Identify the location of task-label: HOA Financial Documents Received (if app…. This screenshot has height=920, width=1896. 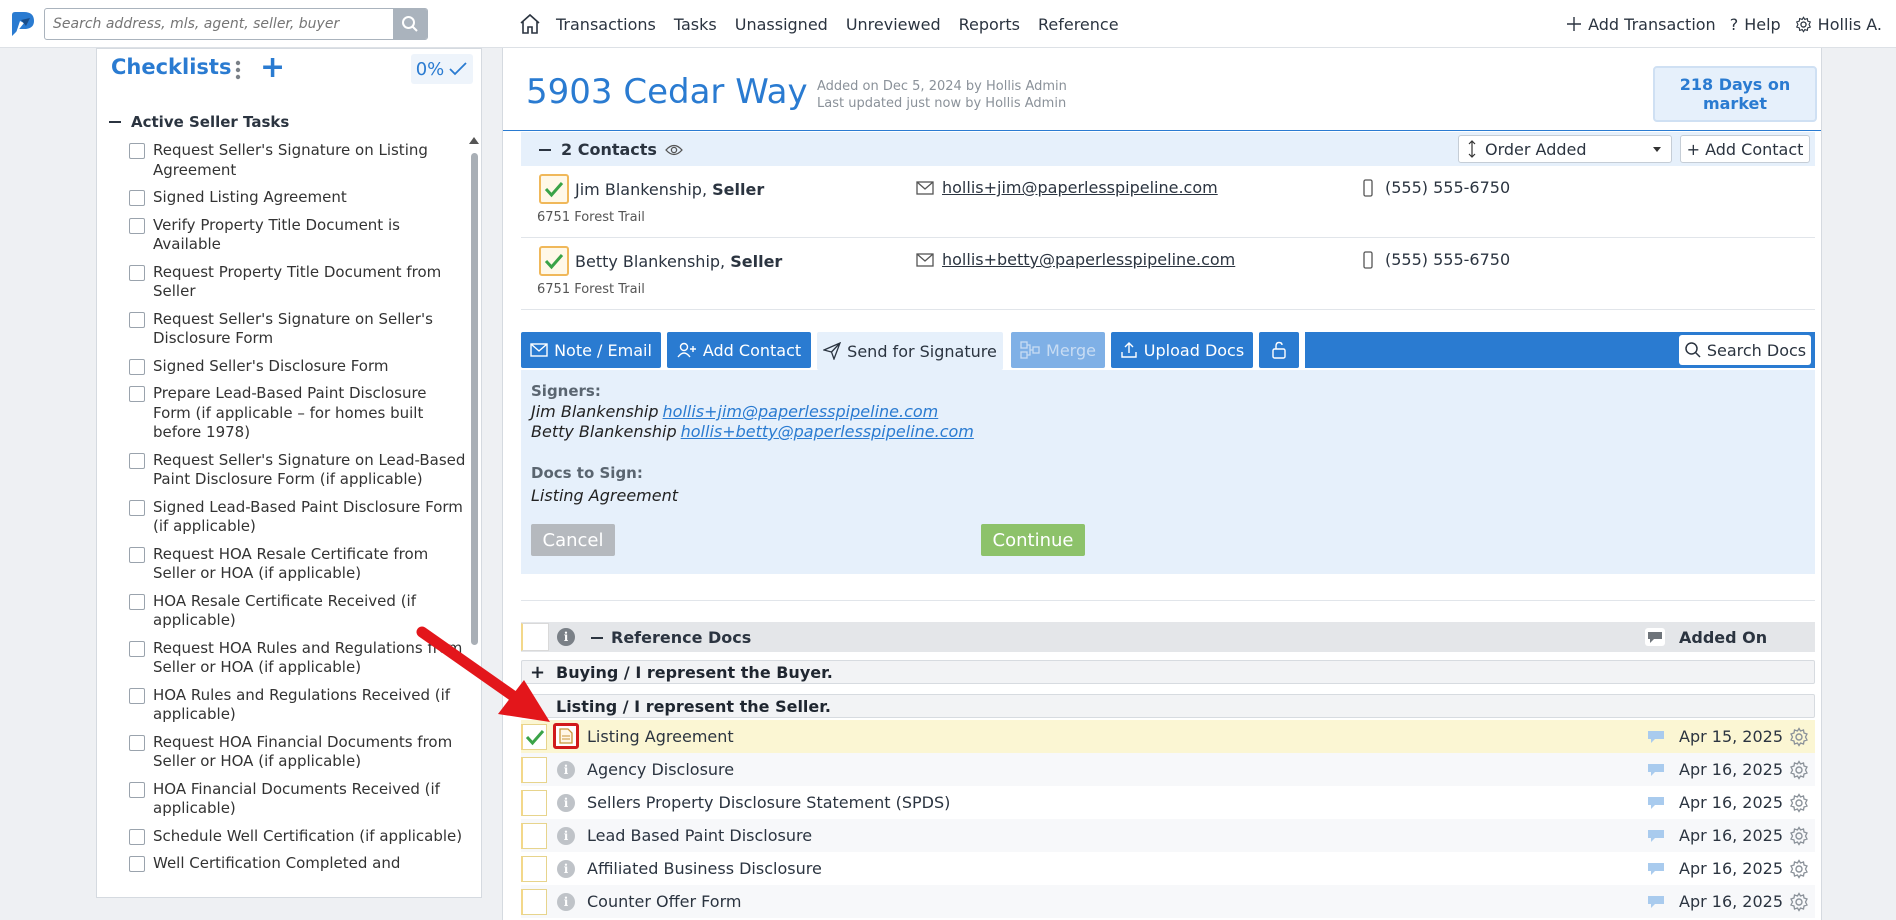
(310, 799).